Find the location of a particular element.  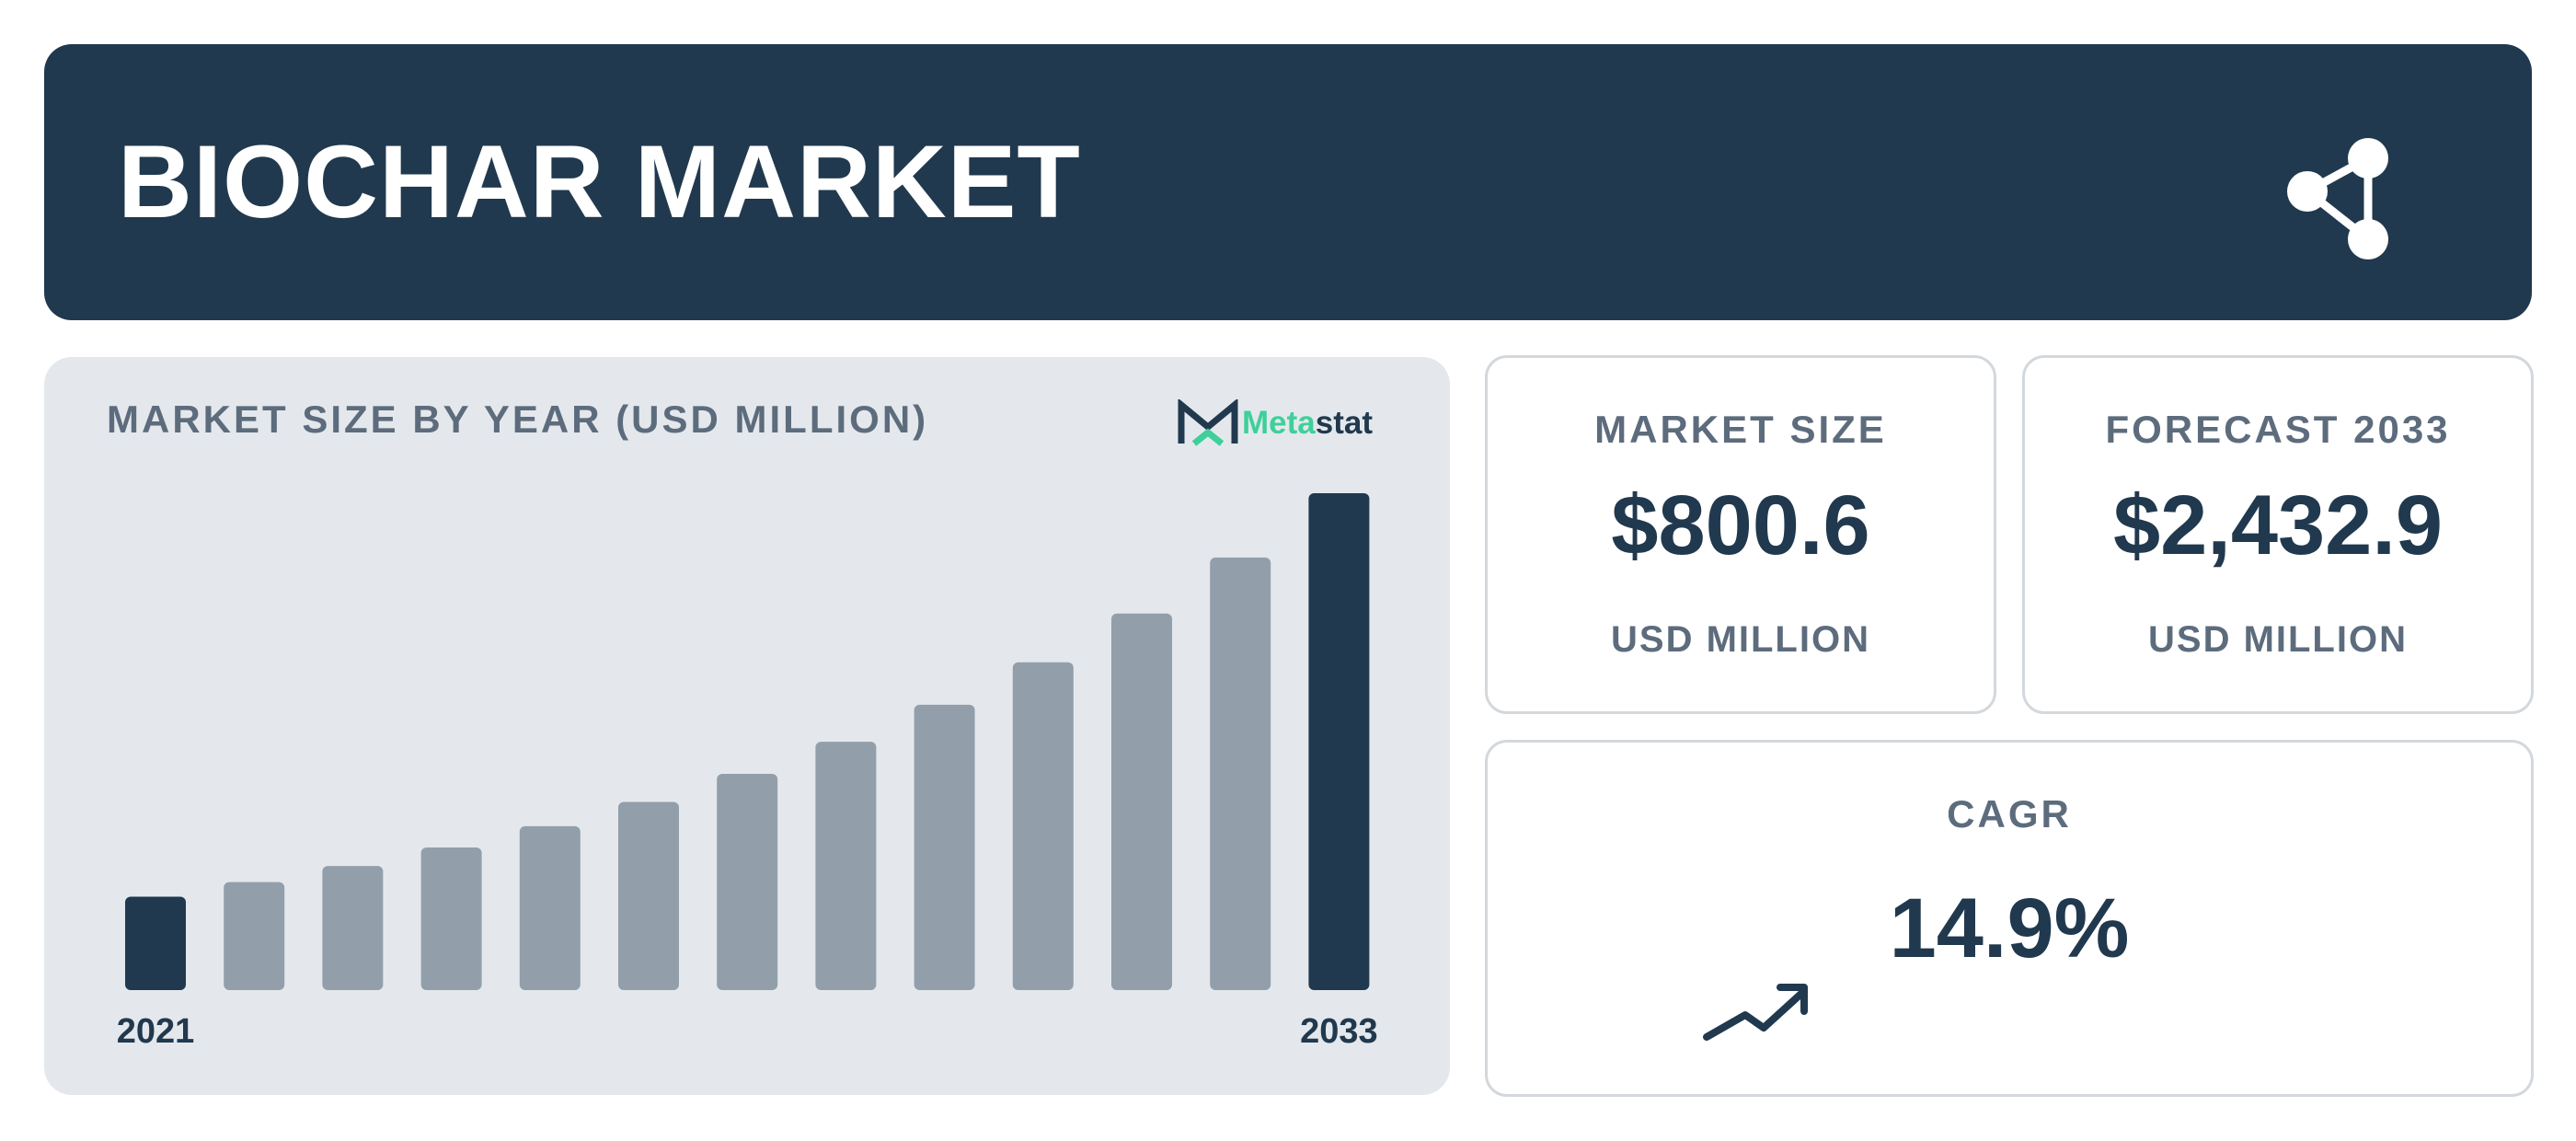

forecast-value: $2,432.9 is located at coordinates (2278, 525).